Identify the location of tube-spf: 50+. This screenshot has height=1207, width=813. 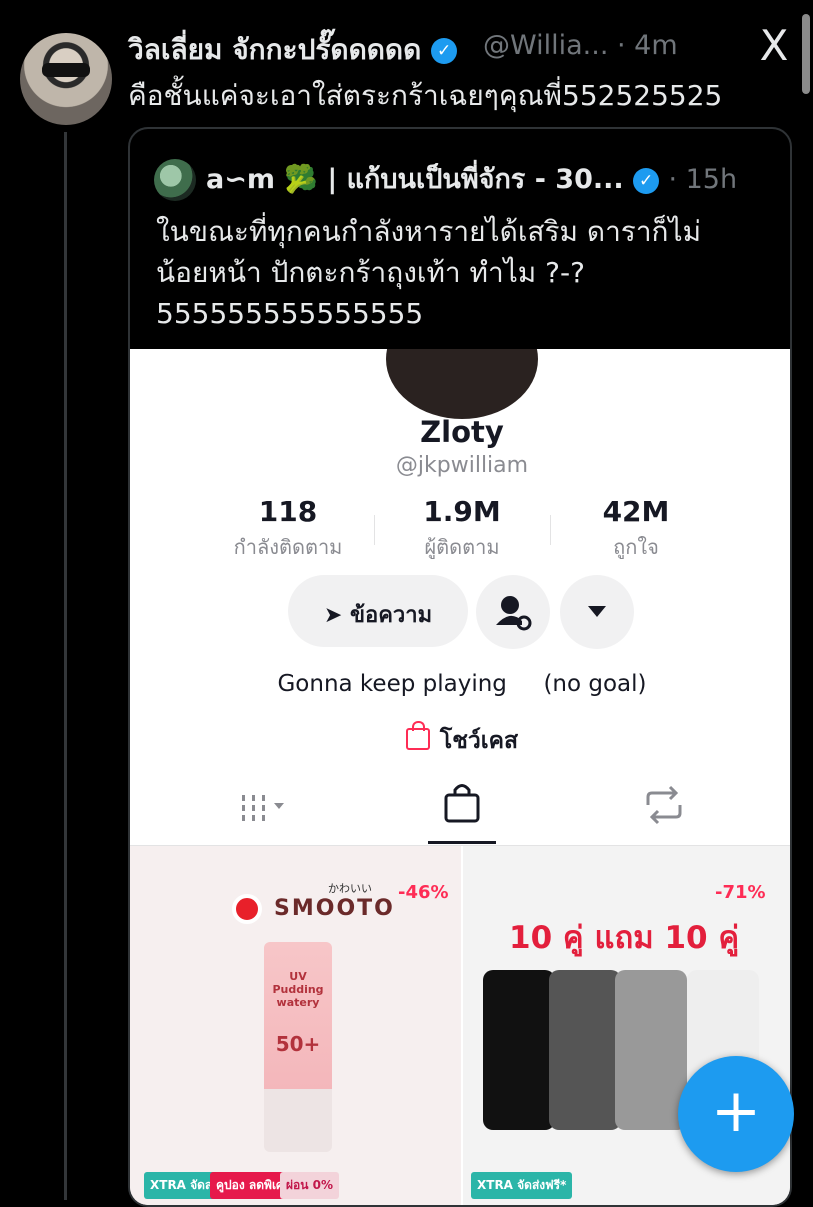
(298, 1044).